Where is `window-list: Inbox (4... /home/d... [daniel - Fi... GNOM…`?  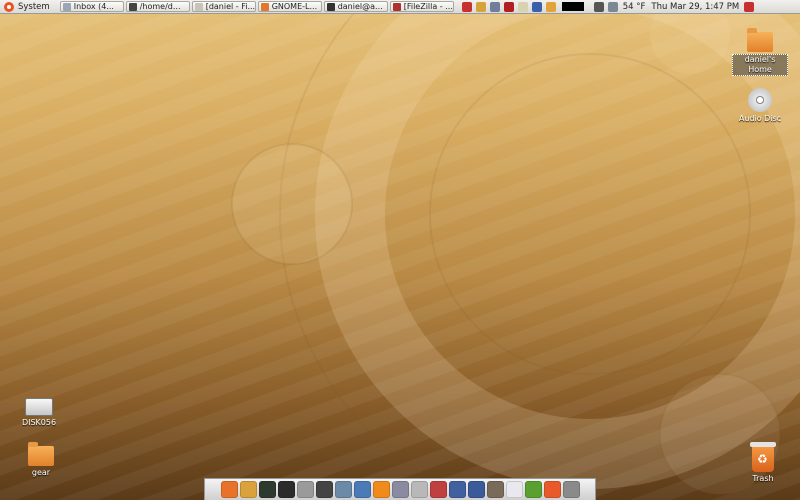
window-list: Inbox (4... /home/d... [daniel - Fi... GNOM… is located at coordinates (257, 7).